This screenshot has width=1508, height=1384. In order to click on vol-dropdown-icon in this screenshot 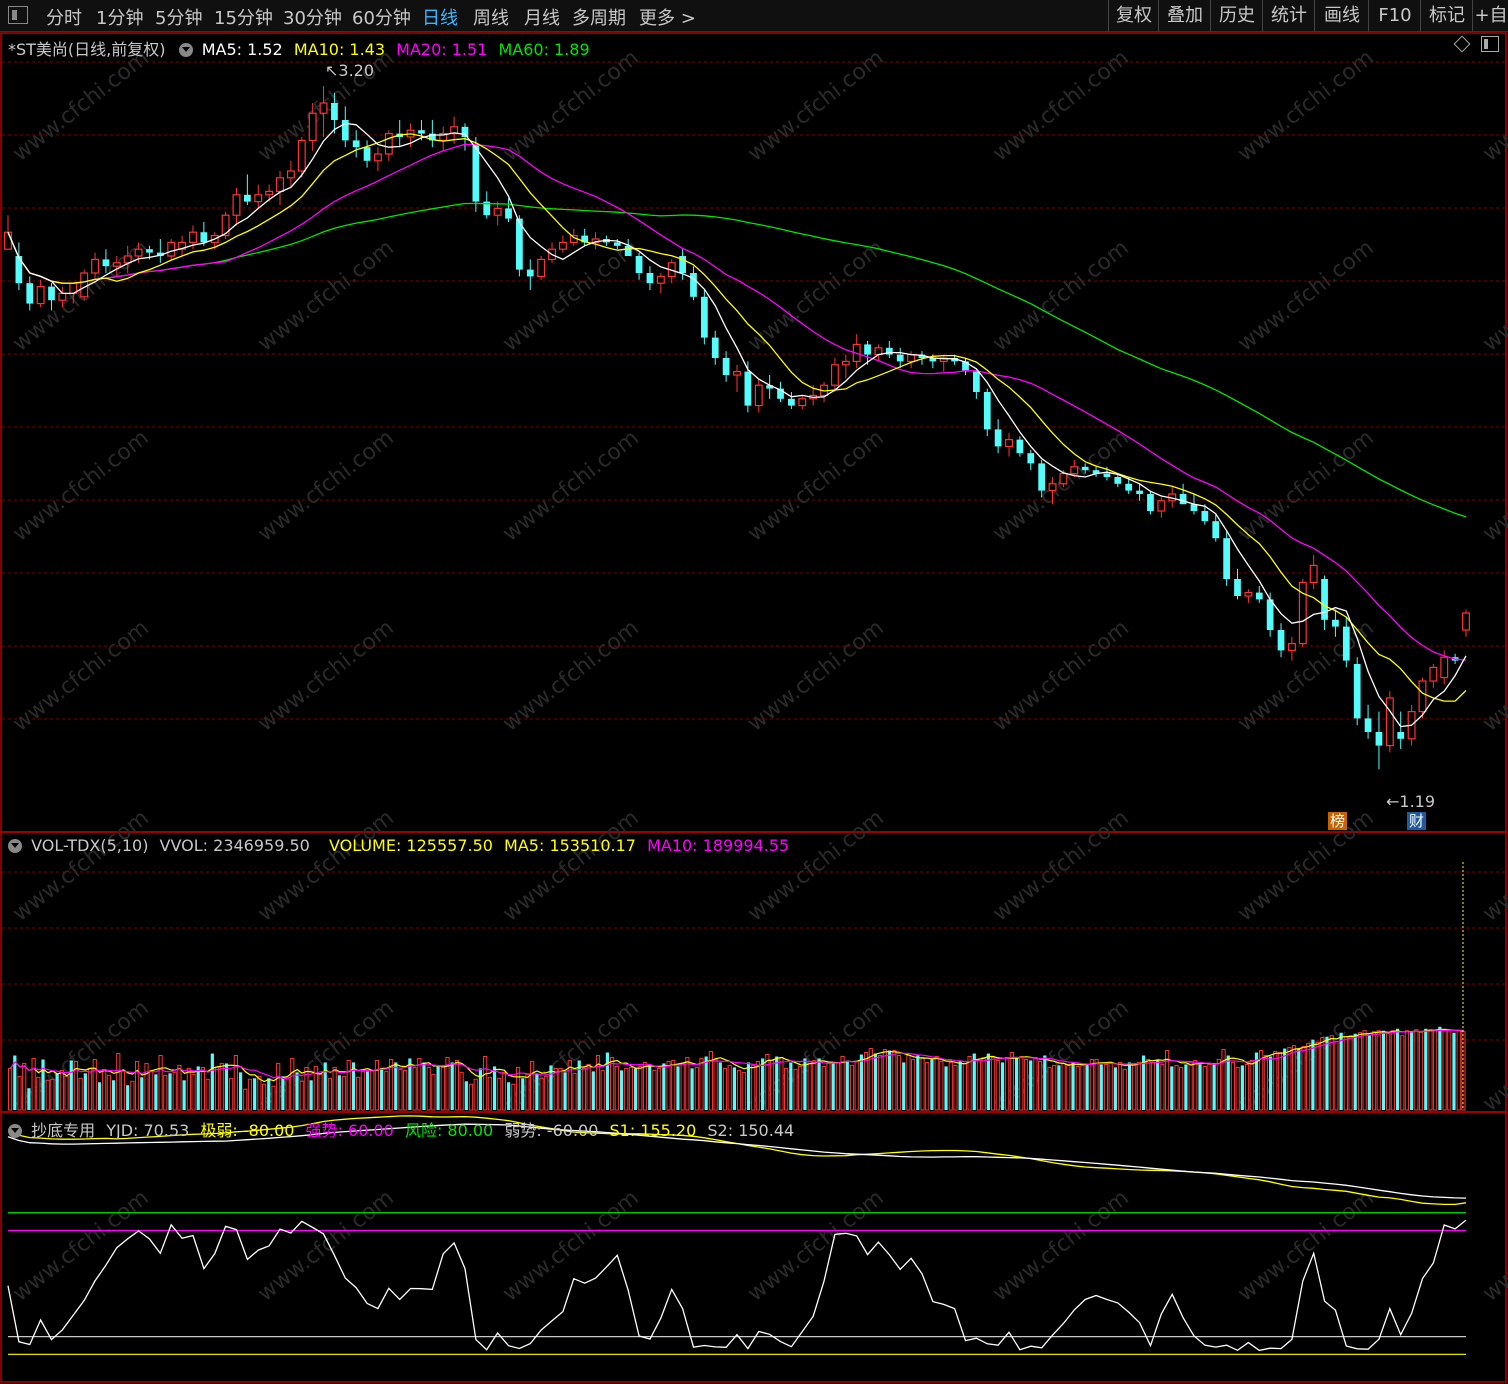, I will do `click(15, 846)`.